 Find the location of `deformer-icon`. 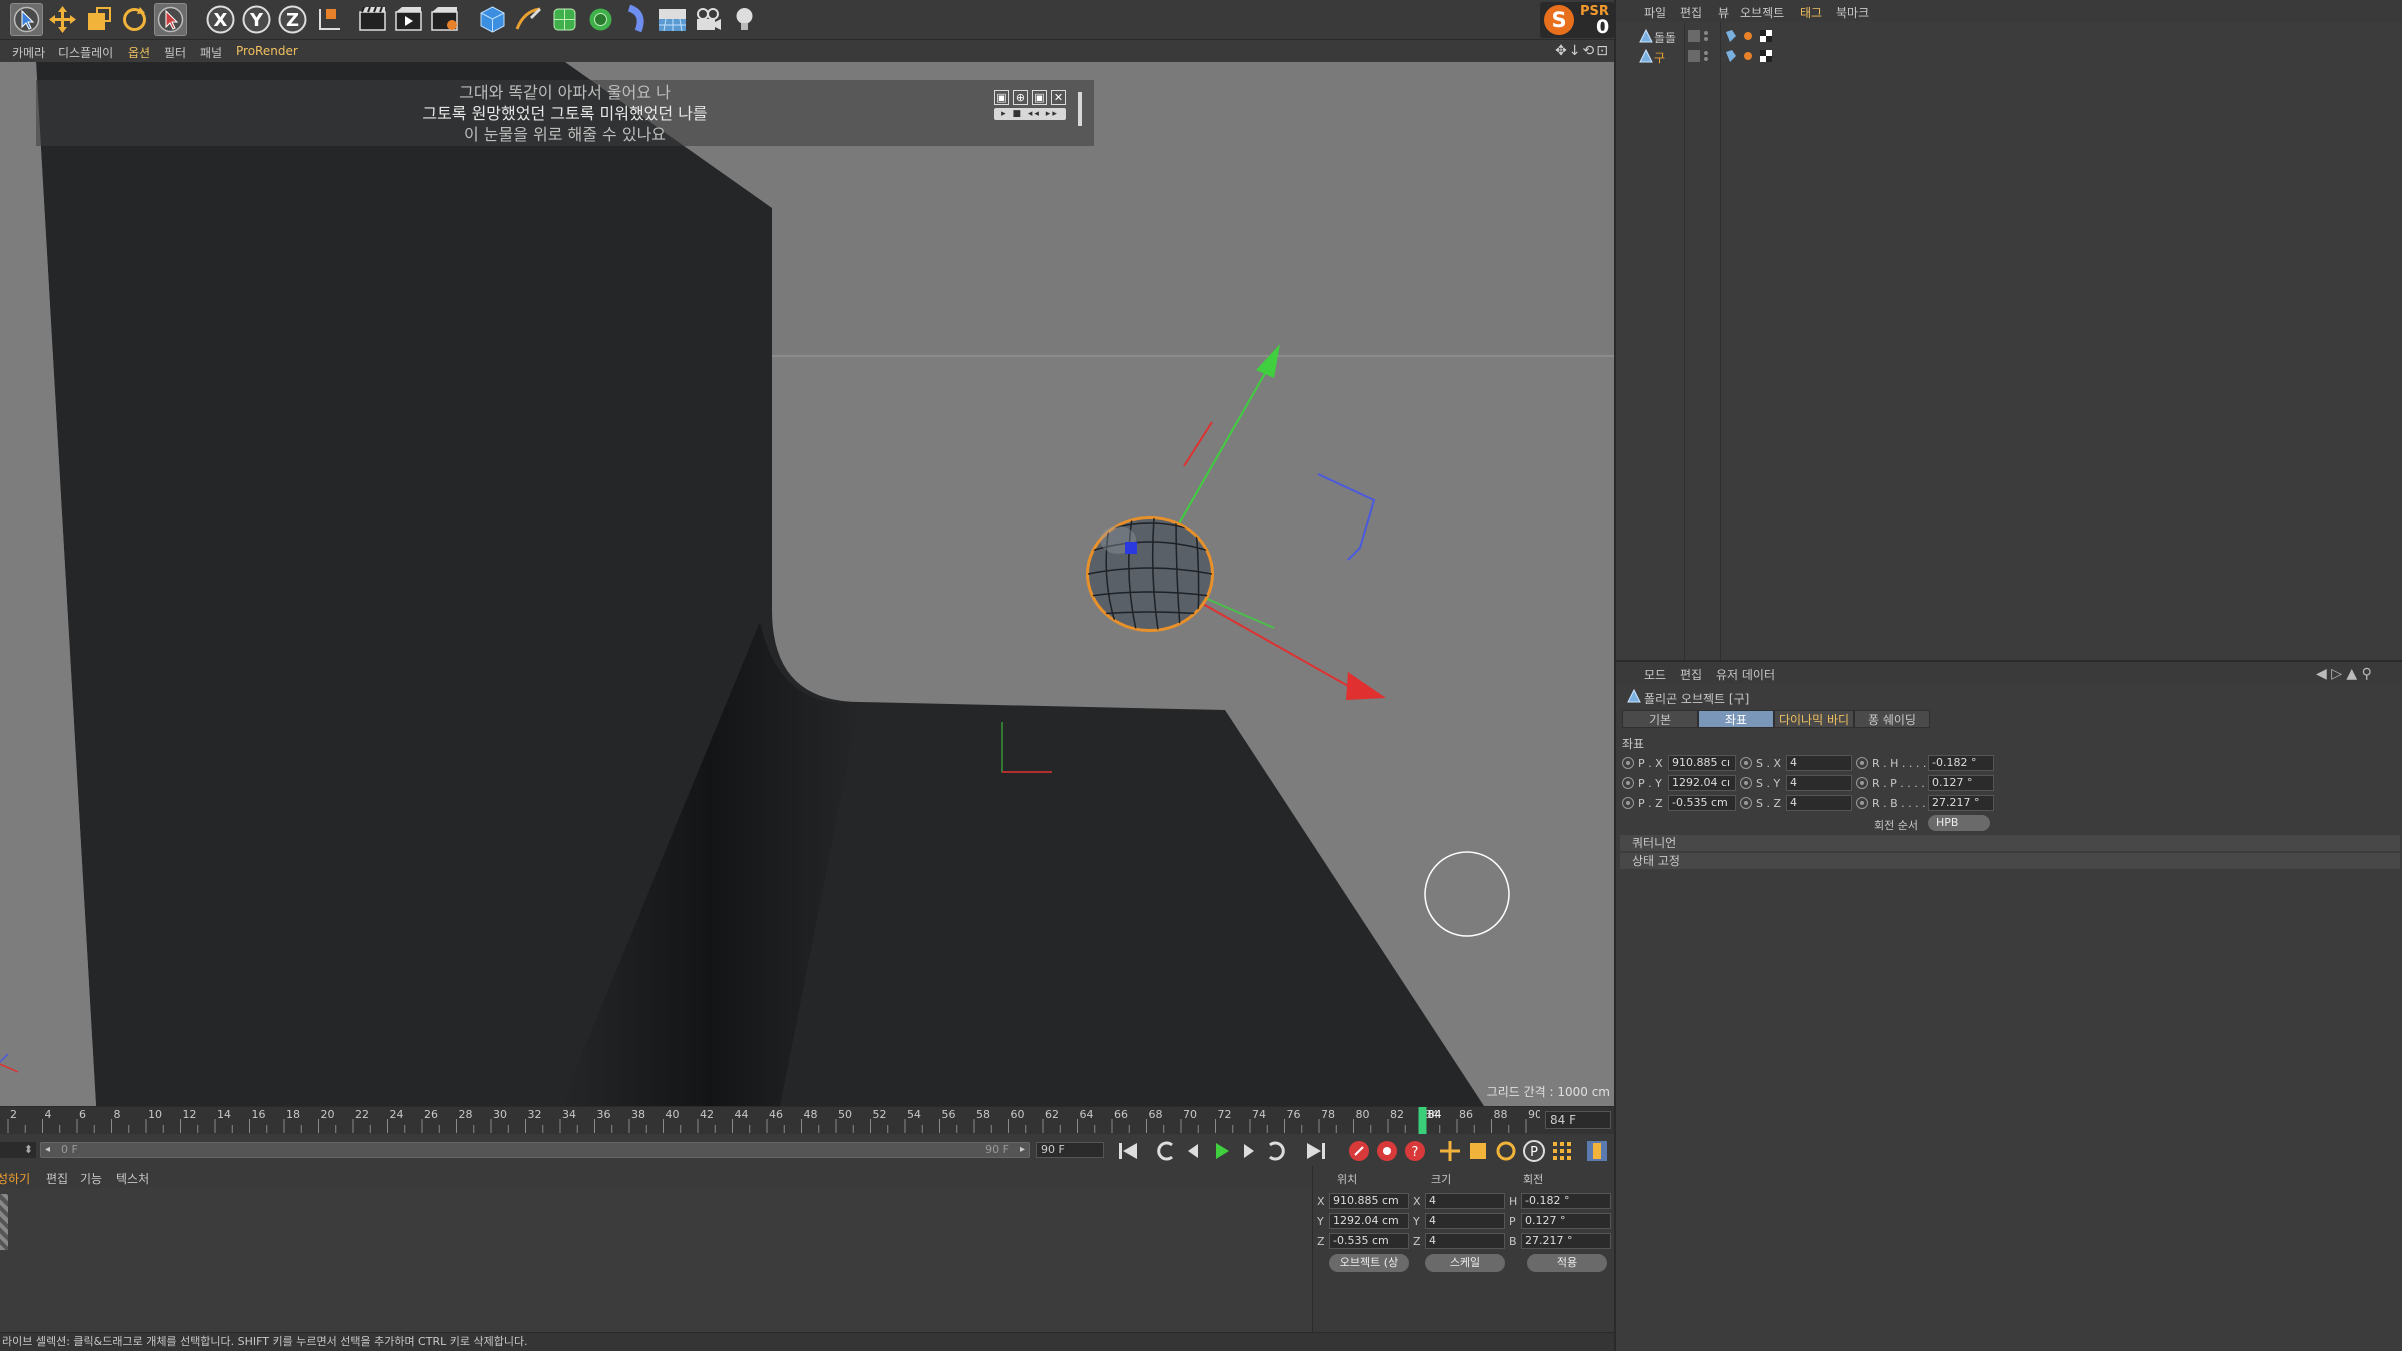

deformer-icon is located at coordinates (636, 19).